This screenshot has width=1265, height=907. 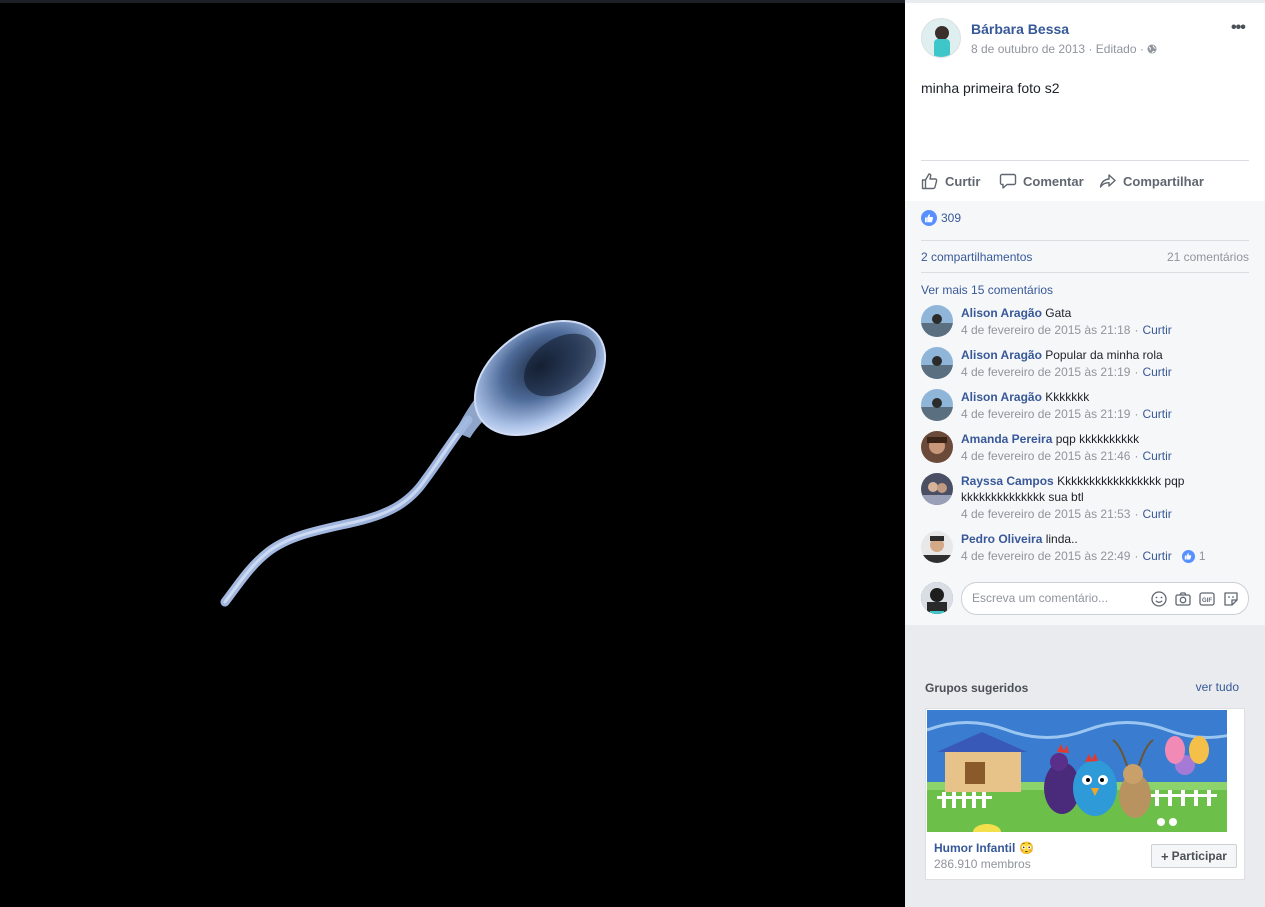 I want to click on comment-like-icon, so click(x=1188, y=556).